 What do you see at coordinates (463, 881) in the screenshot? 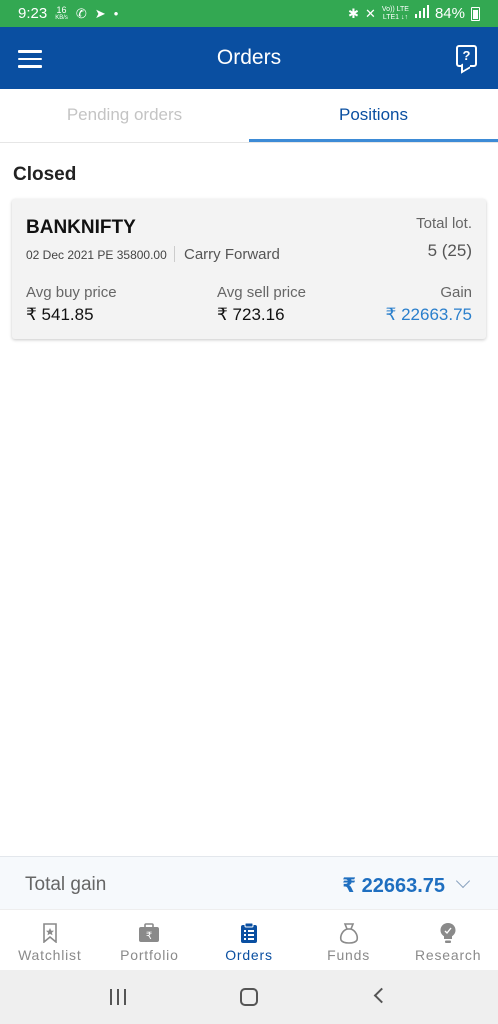
I see `chevron-down-icon` at bounding box center [463, 881].